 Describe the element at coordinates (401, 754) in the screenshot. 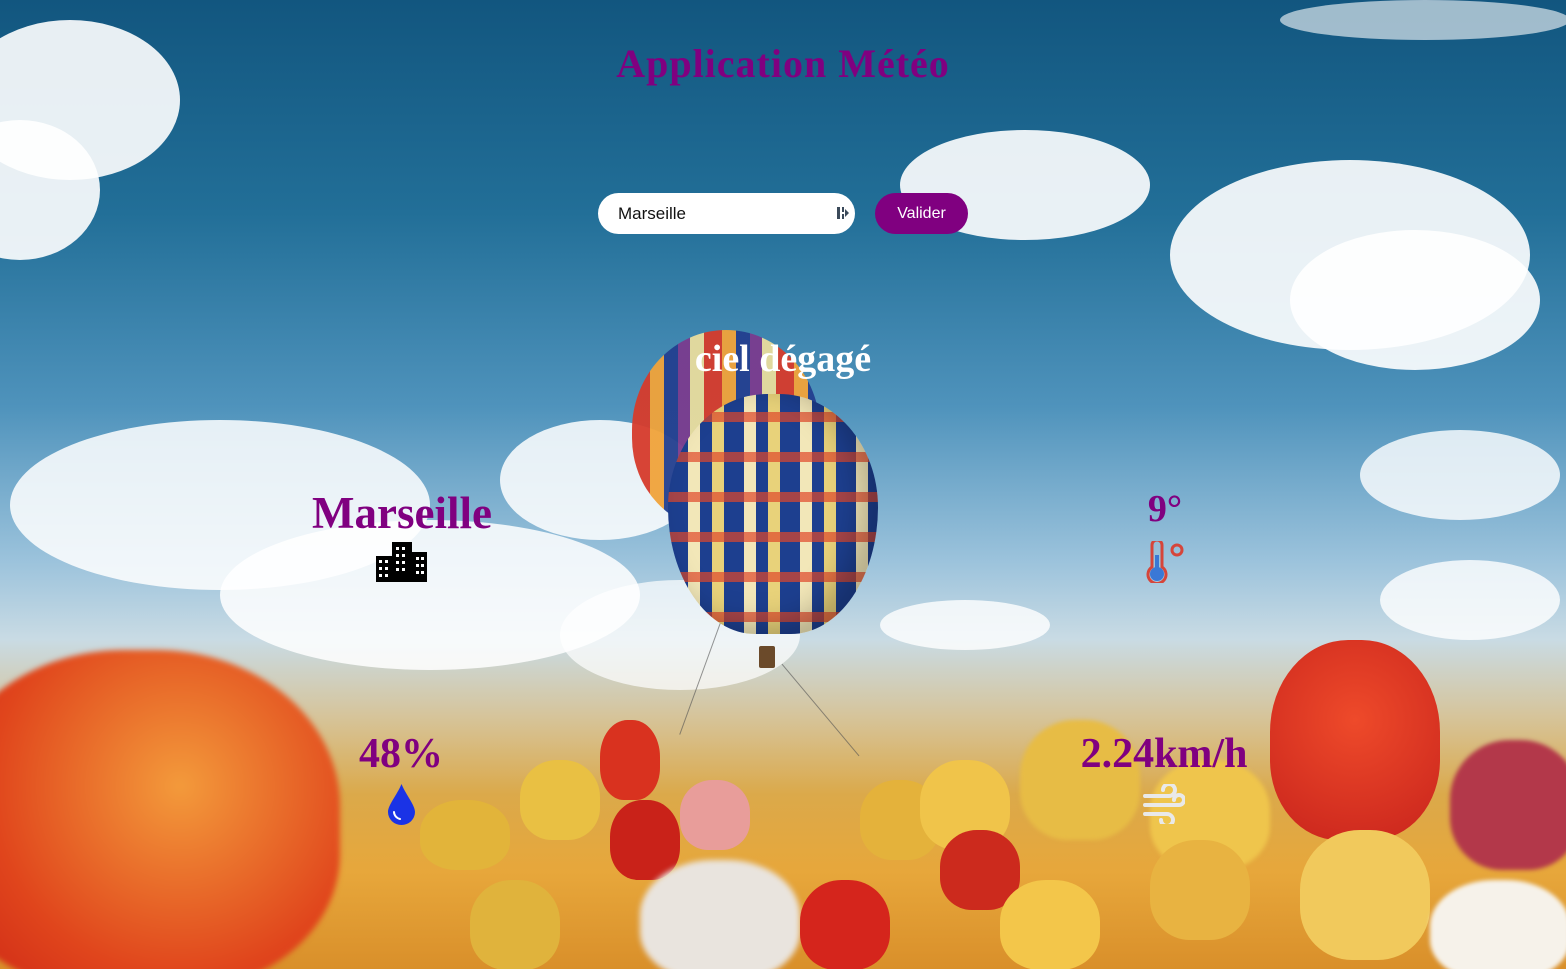

I see `humidity-value: 48%` at that location.